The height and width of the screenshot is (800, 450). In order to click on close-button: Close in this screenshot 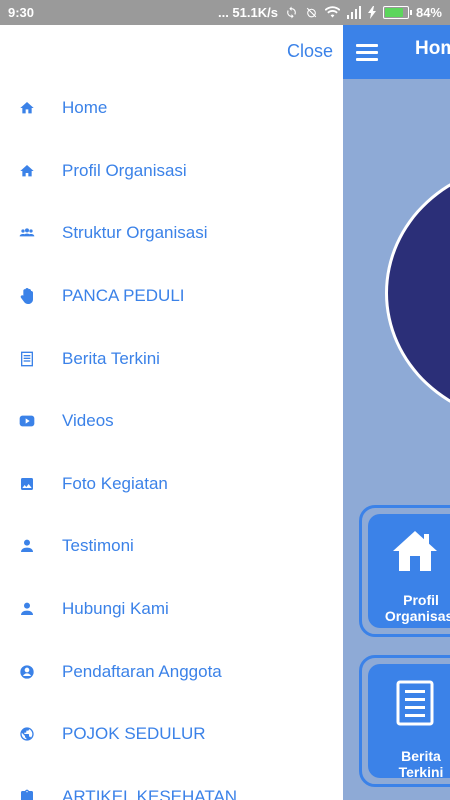, I will do `click(310, 51)`.